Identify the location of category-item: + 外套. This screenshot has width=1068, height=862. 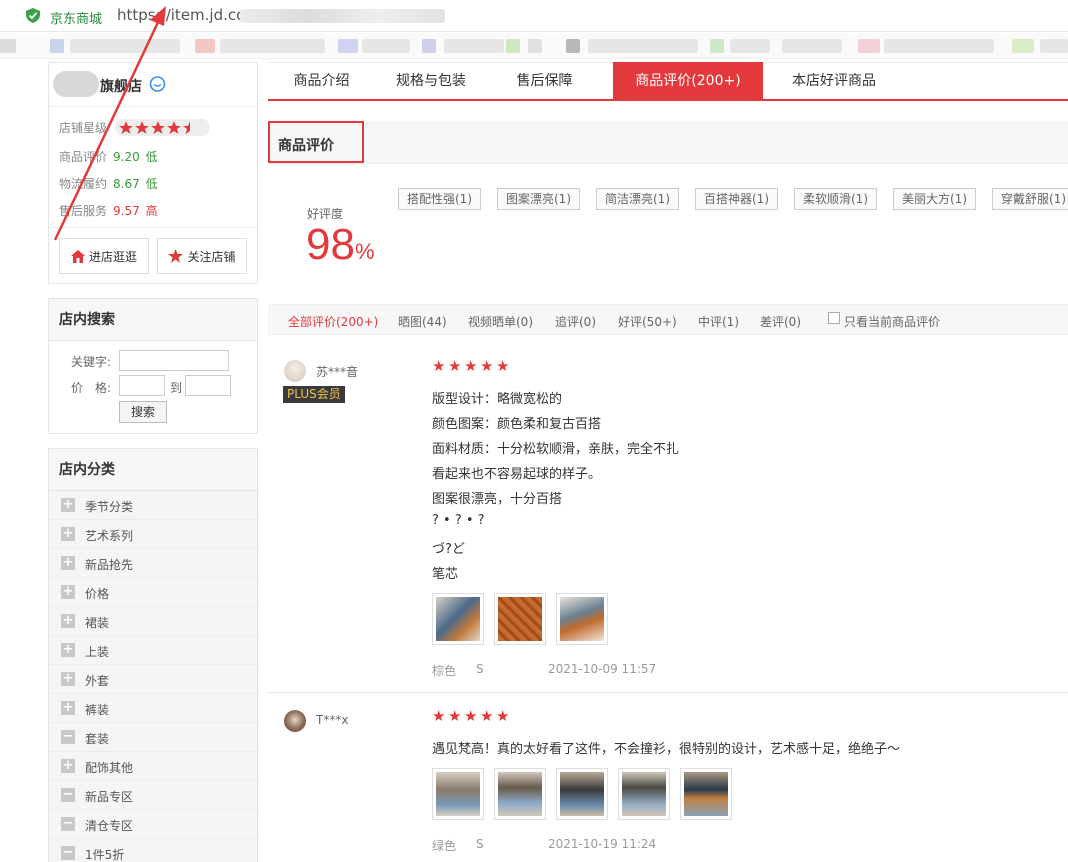
(153, 679).